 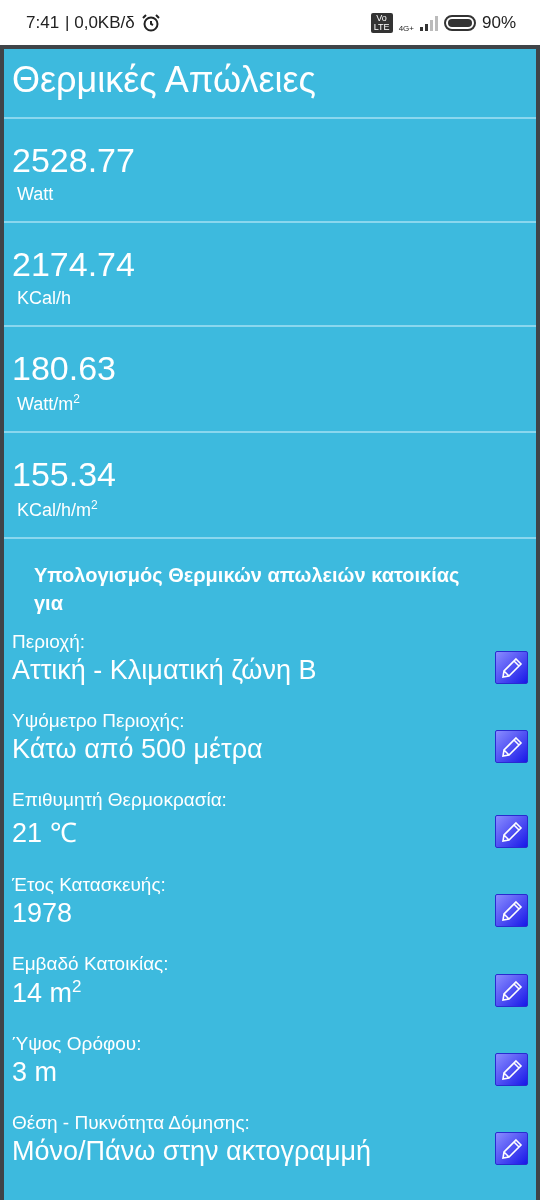 What do you see at coordinates (164, 670) in the screenshot?
I see `parameter-value: Αττική - Κλιματική ζώνη Β` at bounding box center [164, 670].